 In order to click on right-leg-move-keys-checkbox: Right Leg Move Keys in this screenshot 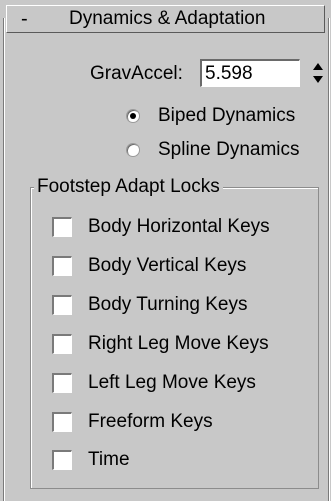, I will do `click(160, 344)`.